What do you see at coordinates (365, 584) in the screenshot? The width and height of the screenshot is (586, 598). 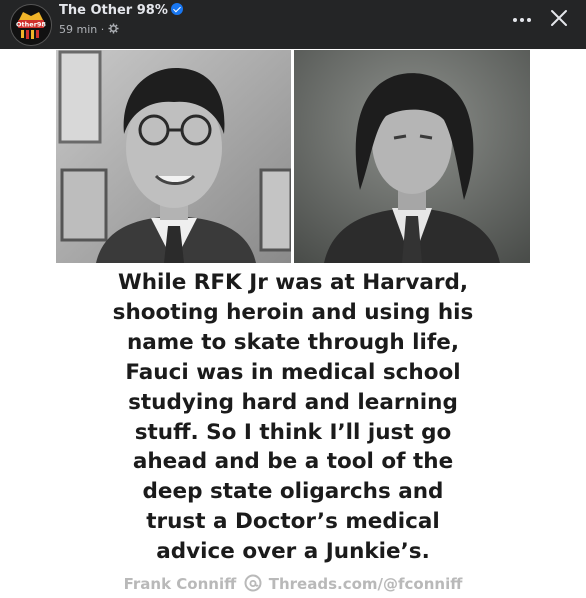 I see `credit-handle: Threads.com/@fconniff` at bounding box center [365, 584].